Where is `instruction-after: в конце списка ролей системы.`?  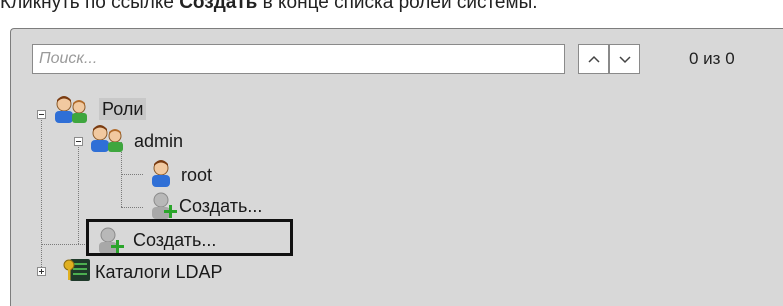 instruction-after: в конце списка ролей системы. is located at coordinates (397, 6).